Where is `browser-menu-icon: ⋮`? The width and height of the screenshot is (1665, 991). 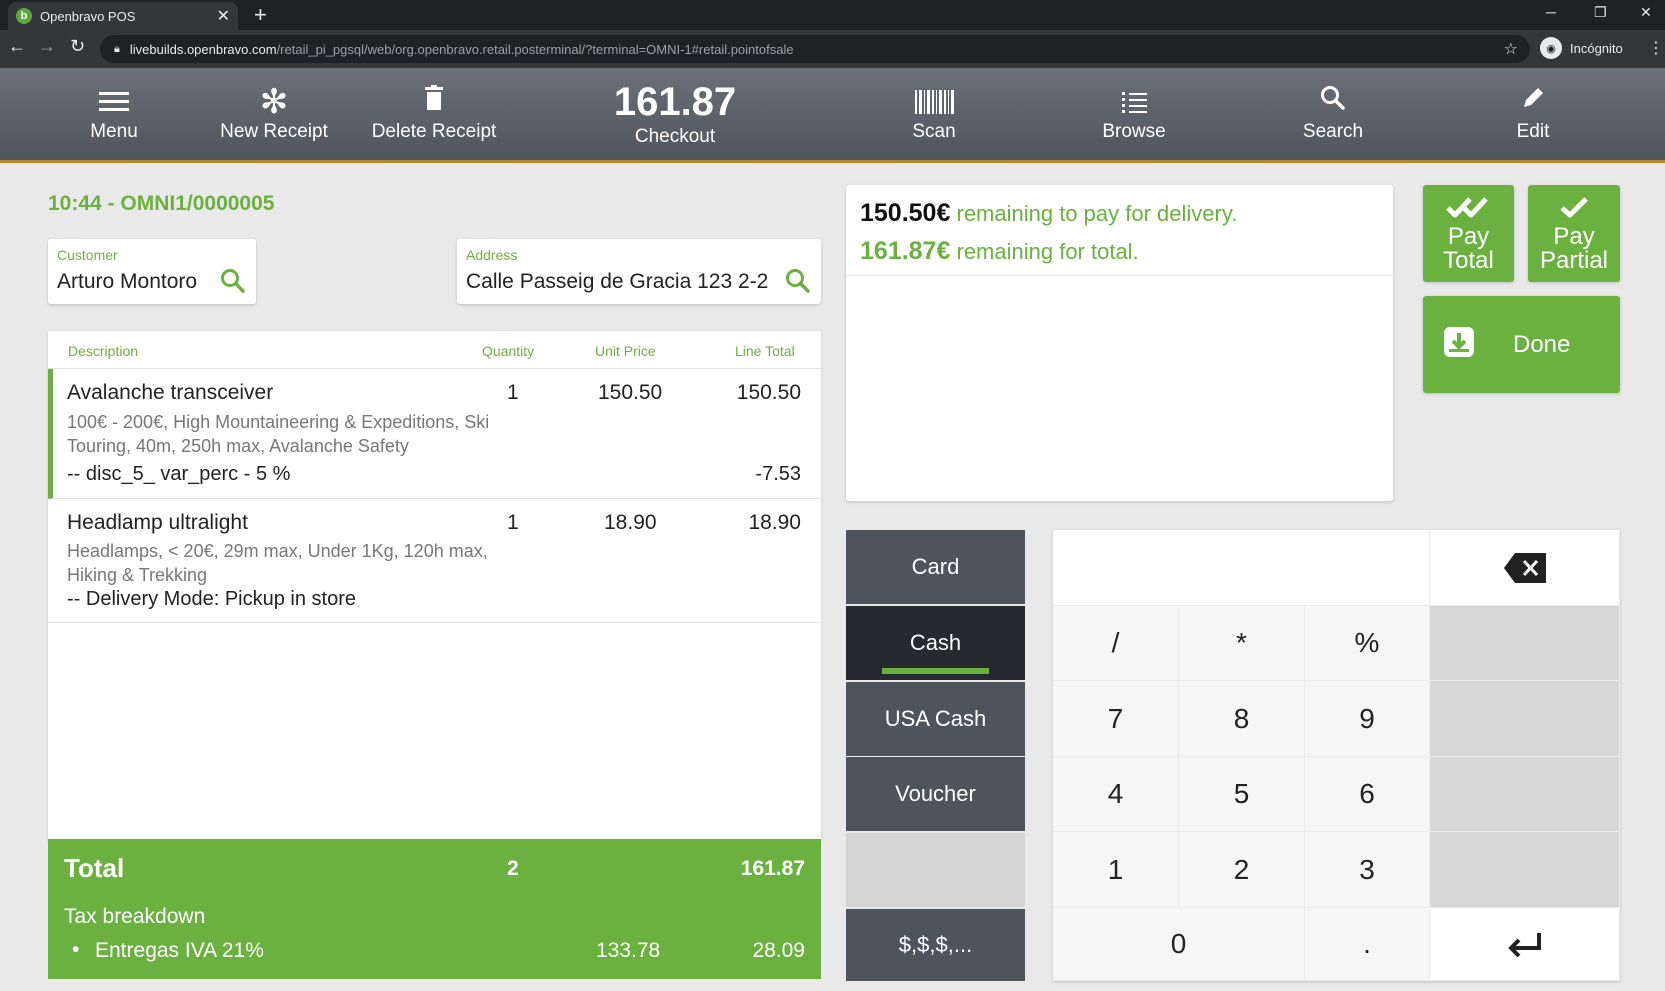 browser-menu-icon: ⋮ is located at coordinates (1656, 48).